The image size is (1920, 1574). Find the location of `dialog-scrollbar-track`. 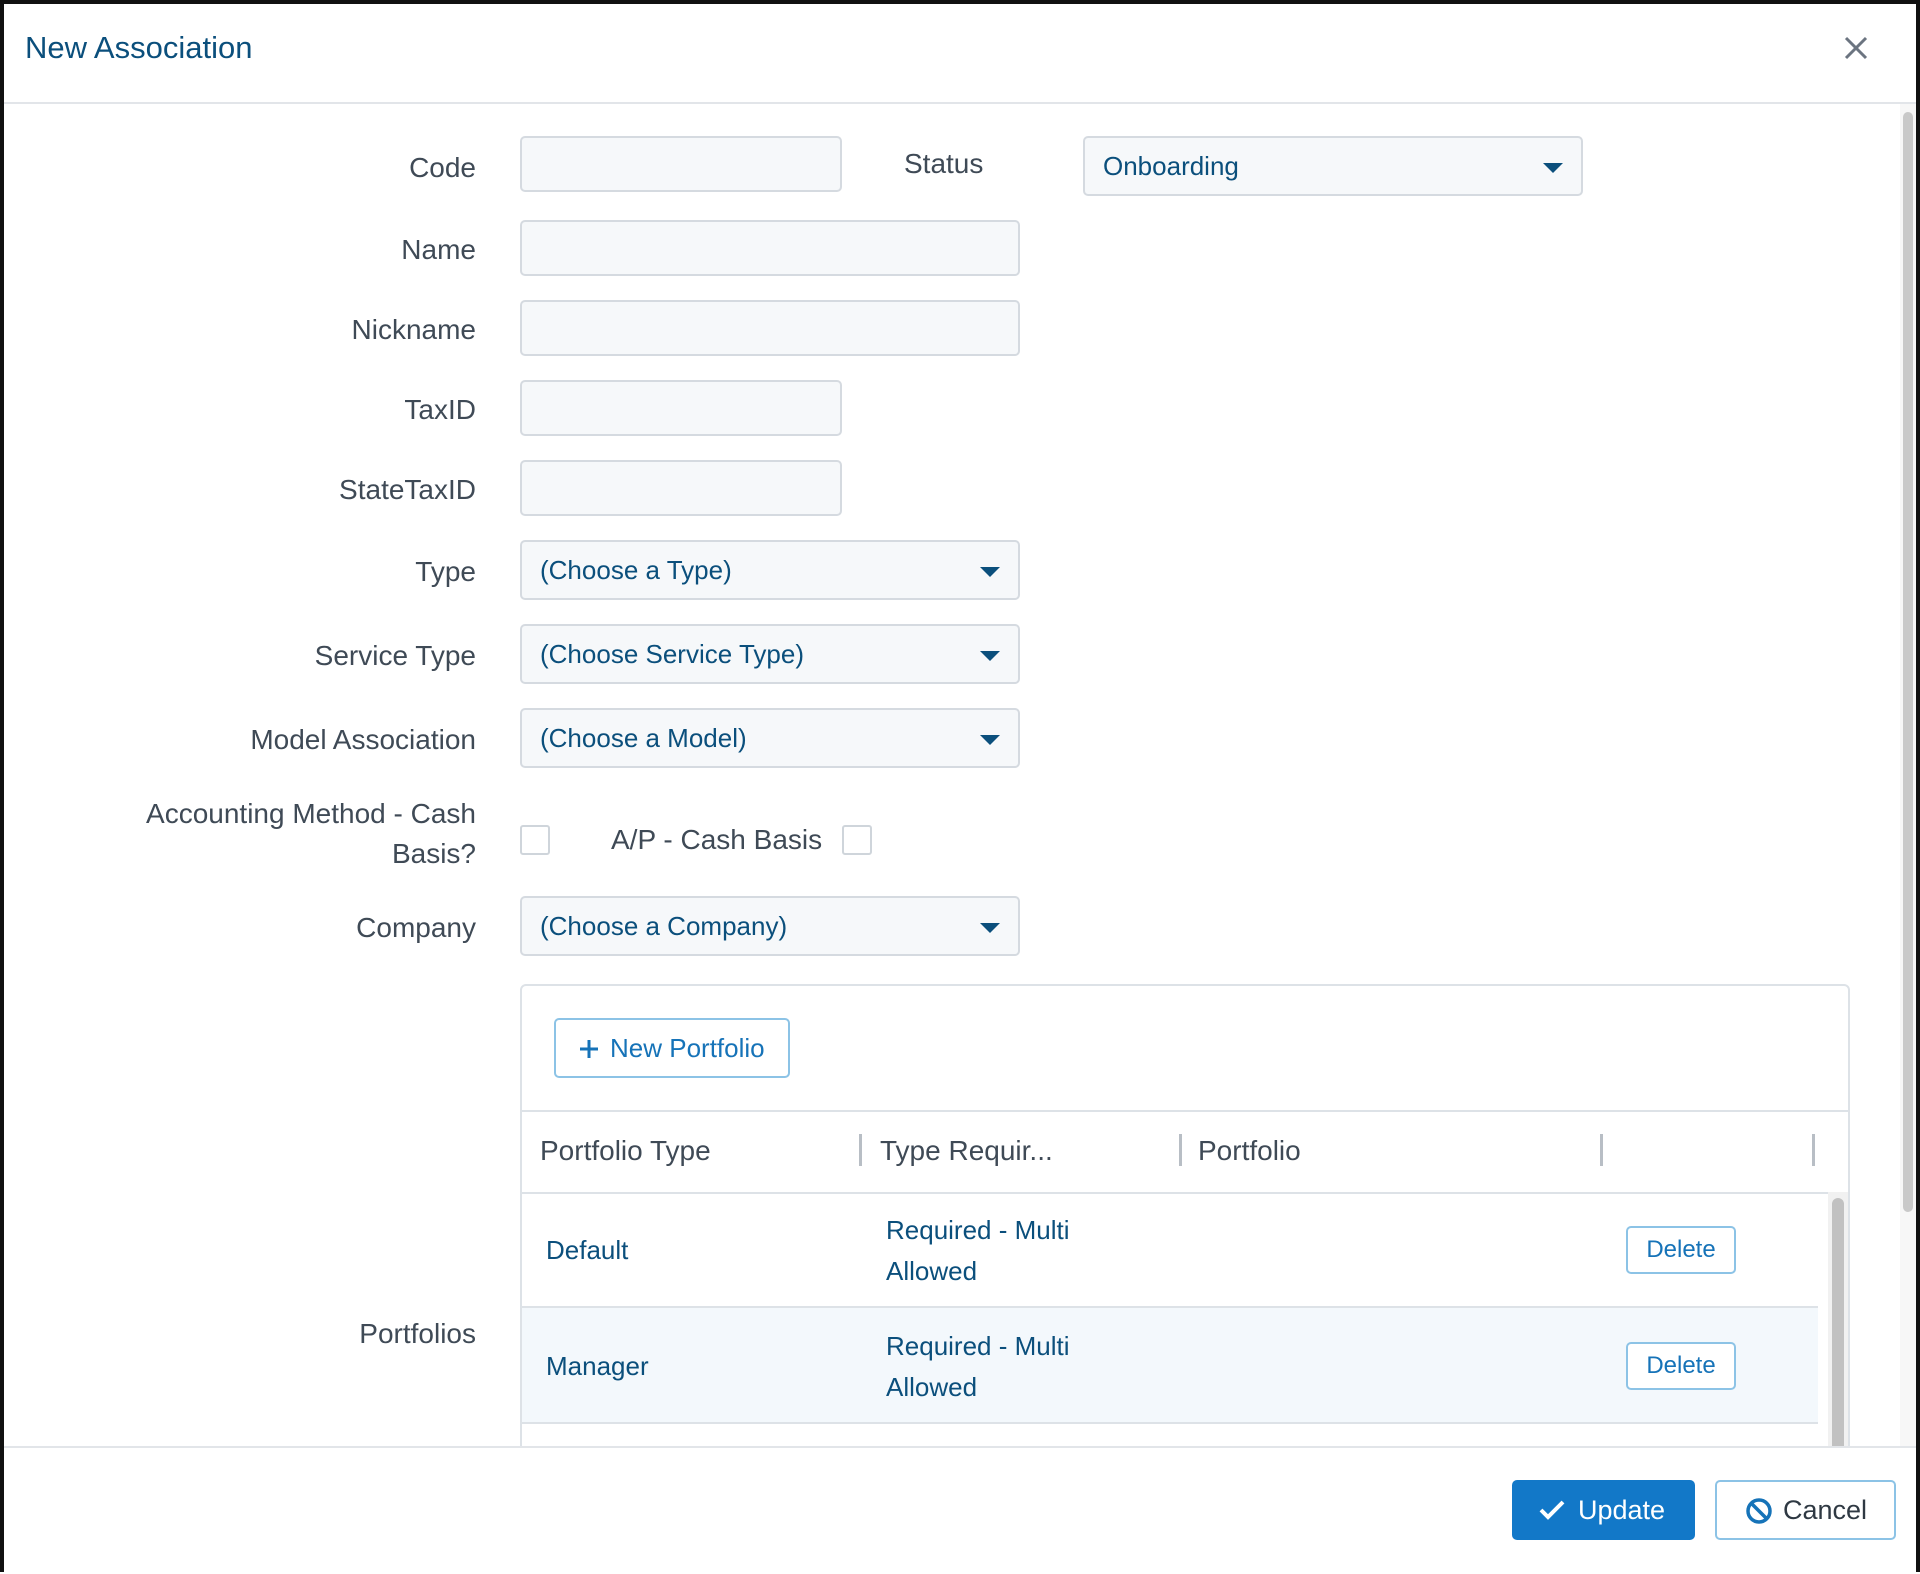

dialog-scrollbar-track is located at coordinates (1908, 775).